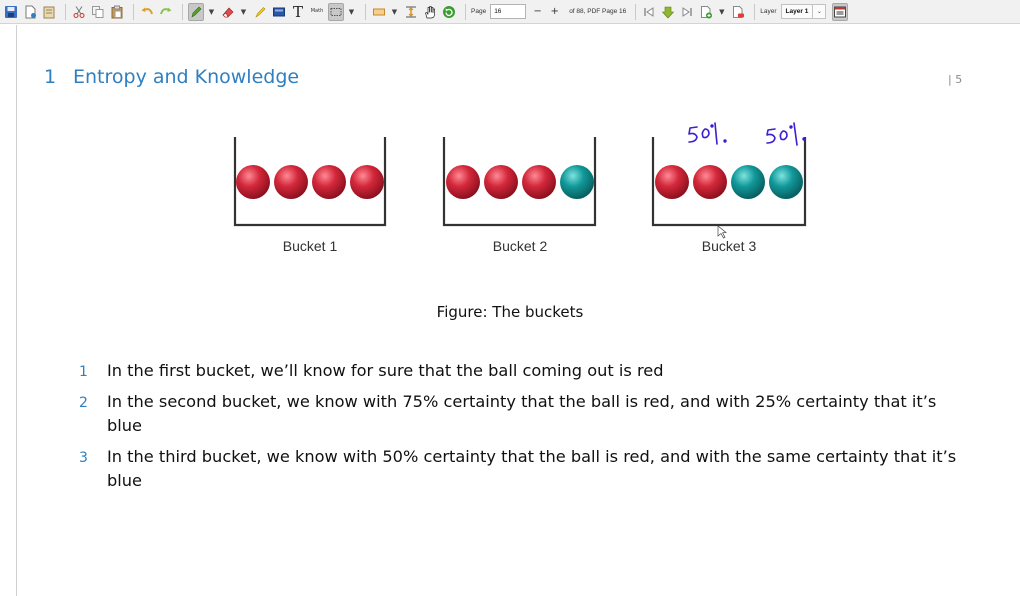 This screenshot has width=1020, height=596. Describe the element at coordinates (768, 11) in the screenshot. I see `layer-label: Layer` at that location.